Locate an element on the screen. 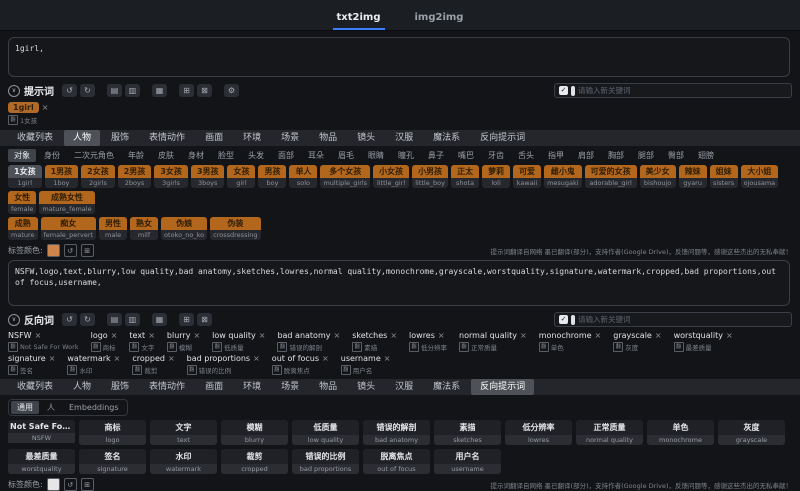  tab-img2img: img2img is located at coordinates (439, 18).